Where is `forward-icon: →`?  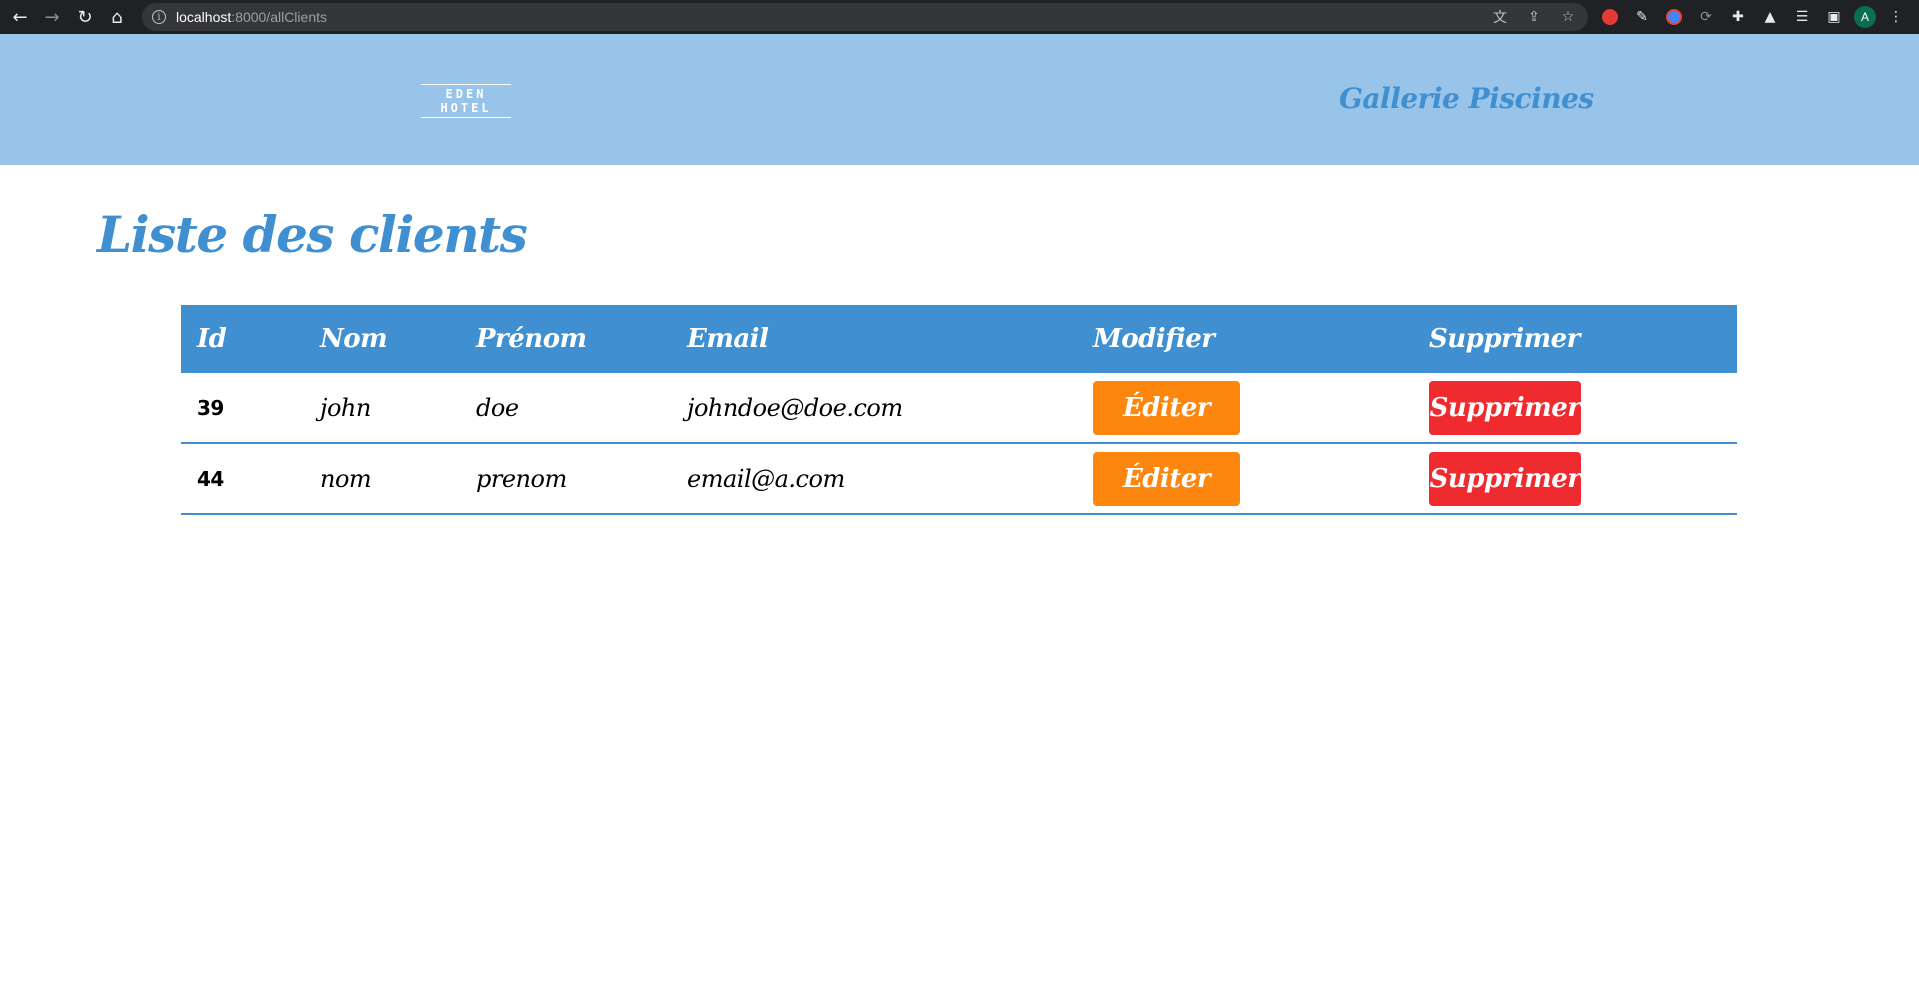 forward-icon: → is located at coordinates (52, 17).